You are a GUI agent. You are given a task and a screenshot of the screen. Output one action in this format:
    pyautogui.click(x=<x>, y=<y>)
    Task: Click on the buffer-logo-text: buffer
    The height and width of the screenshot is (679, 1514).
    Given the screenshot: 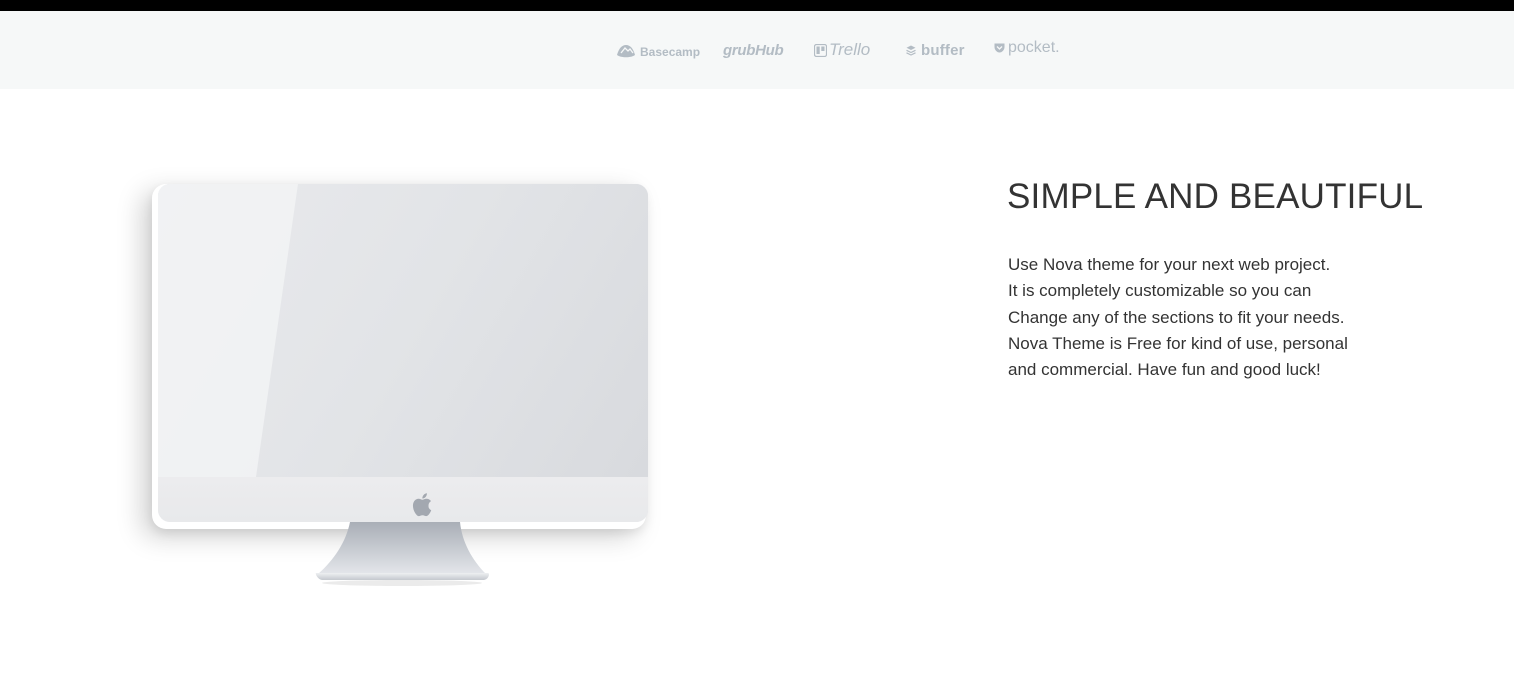 What is the action you would take?
    pyautogui.click(x=943, y=50)
    